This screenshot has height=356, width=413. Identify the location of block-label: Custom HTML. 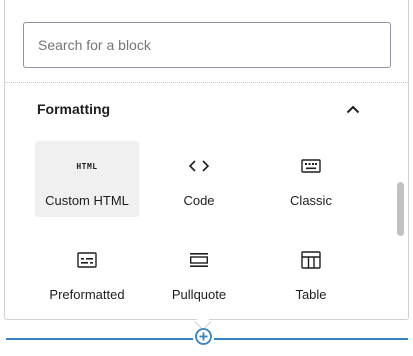
(87, 200).